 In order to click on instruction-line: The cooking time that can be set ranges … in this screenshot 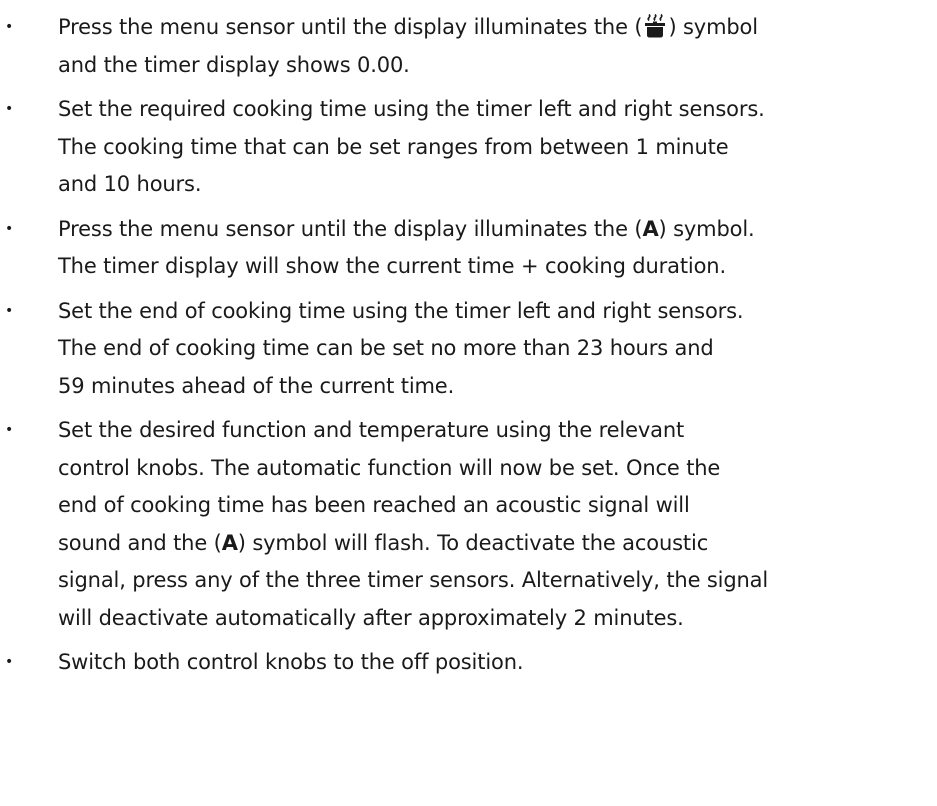, I will do `click(393, 146)`.